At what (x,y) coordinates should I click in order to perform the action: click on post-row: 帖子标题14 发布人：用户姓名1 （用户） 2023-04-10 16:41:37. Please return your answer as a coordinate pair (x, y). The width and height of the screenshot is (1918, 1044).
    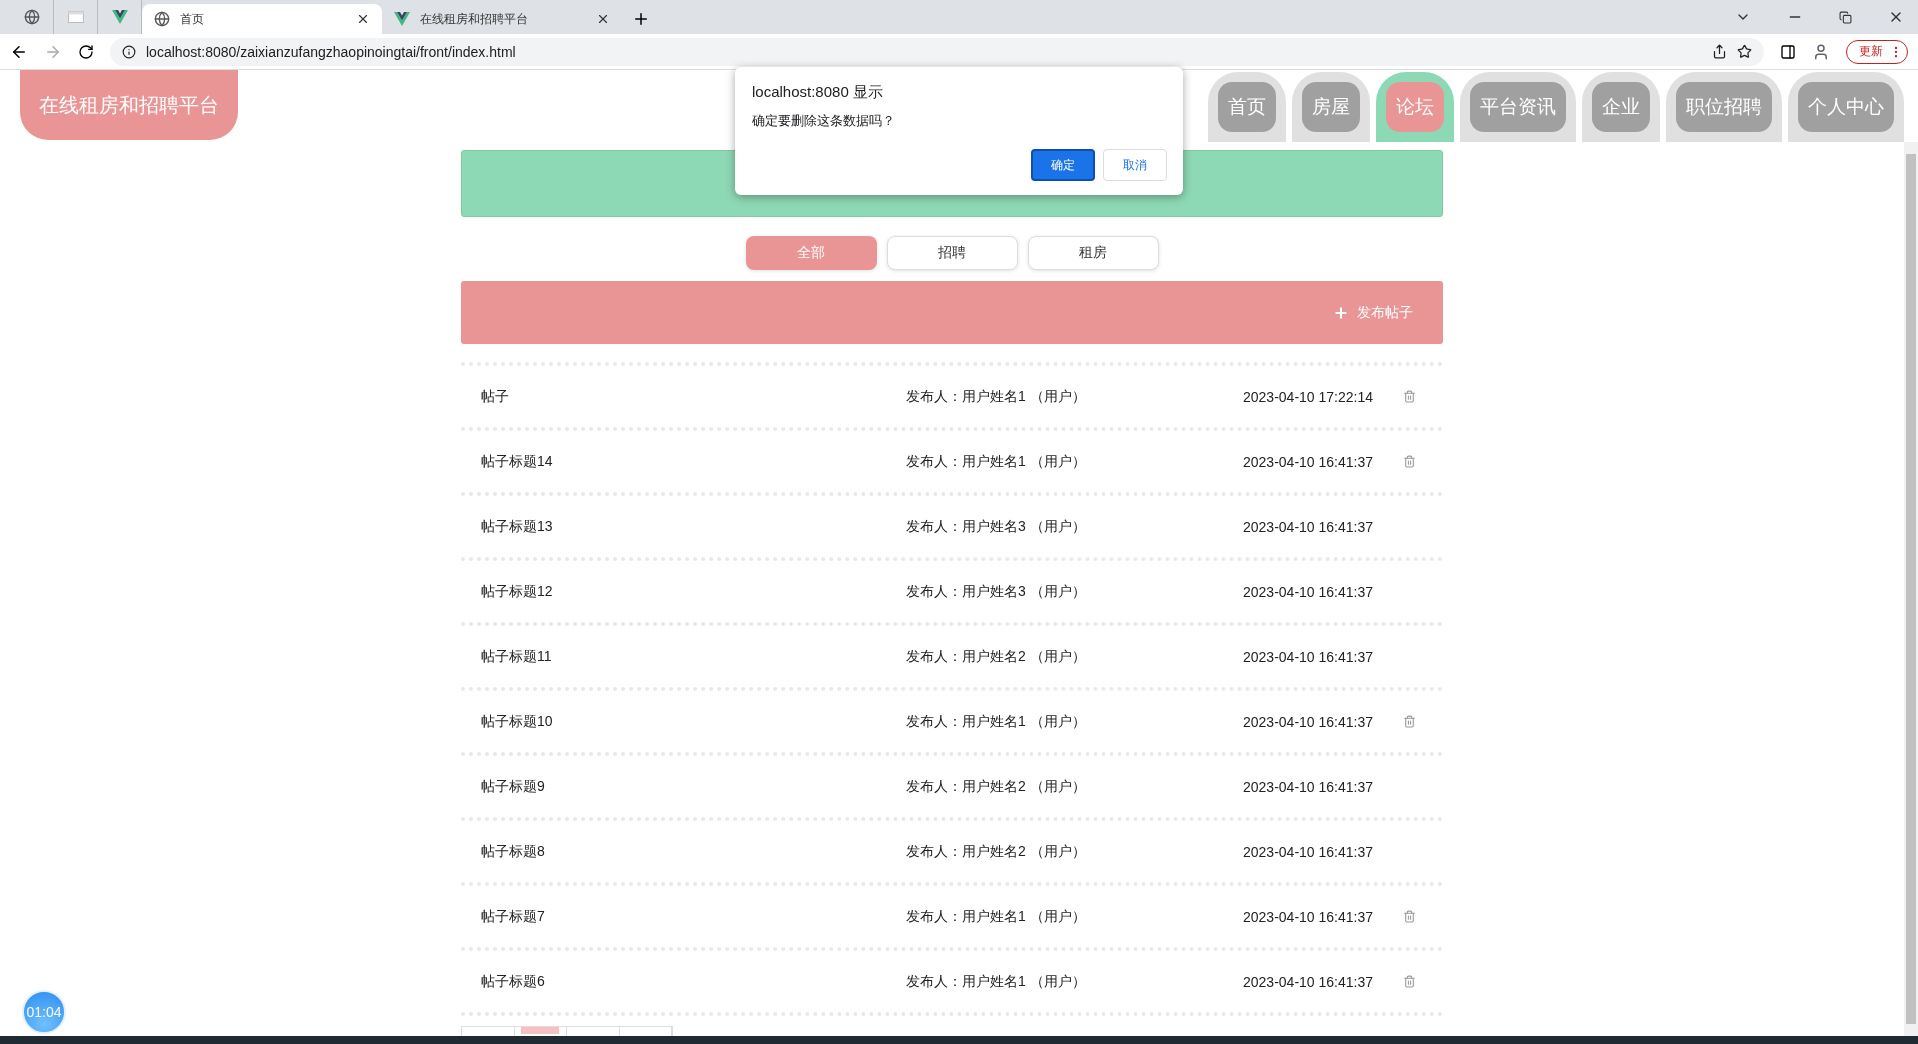
    Looking at the image, I should click on (952, 463).